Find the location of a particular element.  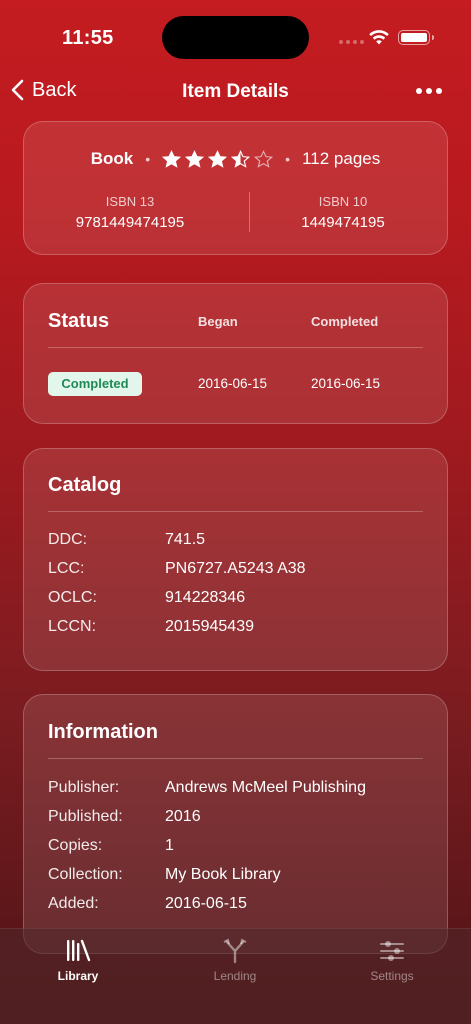

catalog-row-lccn: LCCN: 2015945439 is located at coordinates (151, 627).